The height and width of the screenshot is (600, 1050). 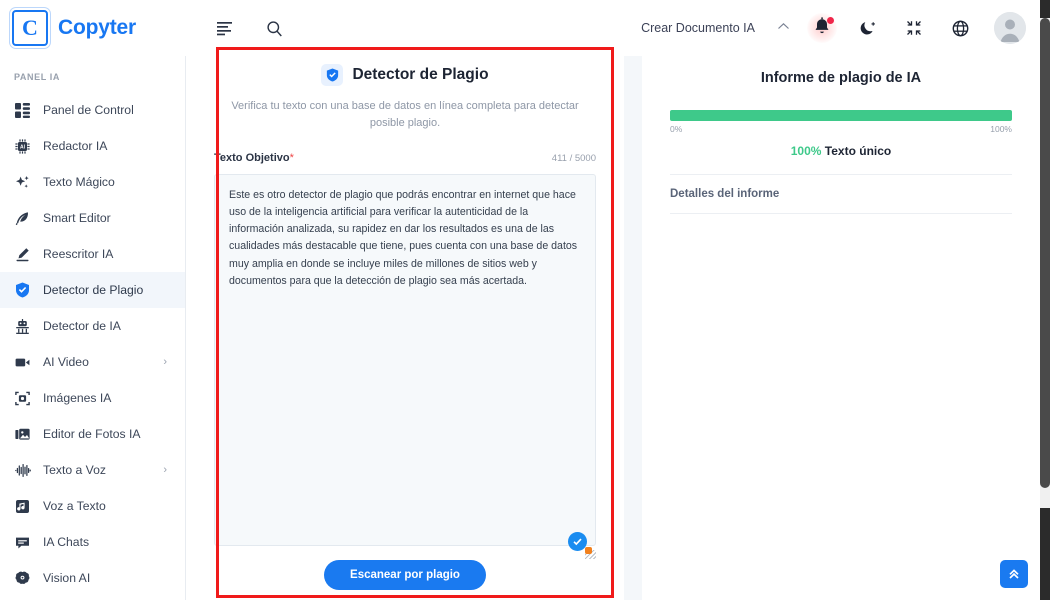 I want to click on sidebar-item-reescritor-ia: Reescritor IA, so click(x=92, y=254).